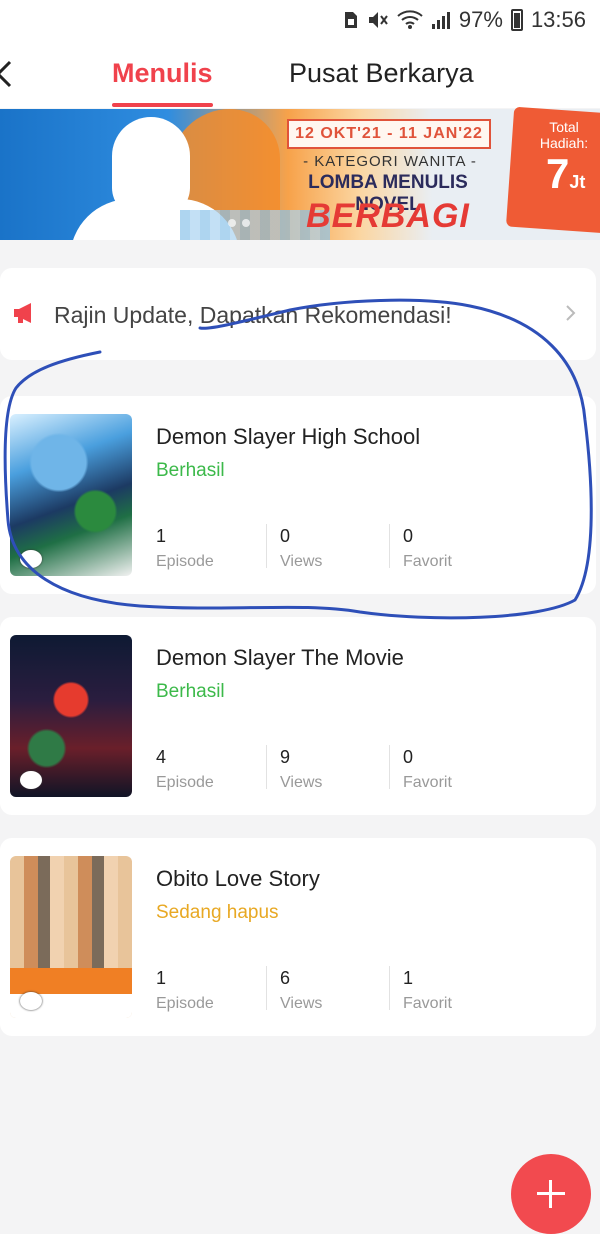 This screenshot has width=600, height=1234. Describe the element at coordinates (378, 20) in the screenshot. I see `mute-icon` at that location.